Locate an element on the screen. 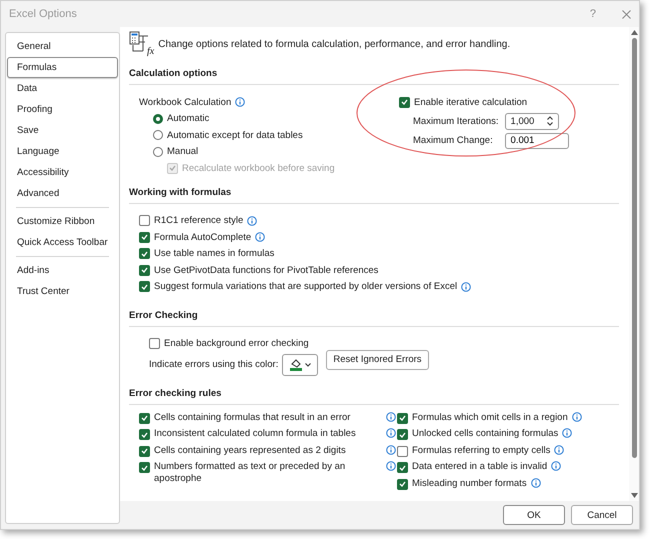 This screenshot has width=656, height=539. sidebar-item: Accessibility is located at coordinates (62, 172).